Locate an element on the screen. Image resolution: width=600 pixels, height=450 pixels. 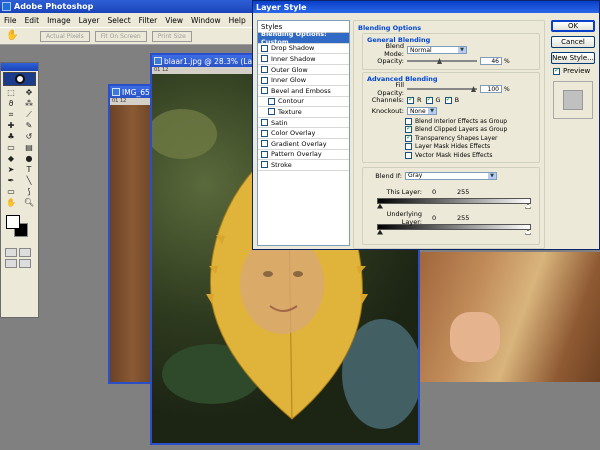
opacity-slider is located at coordinates (442, 61).